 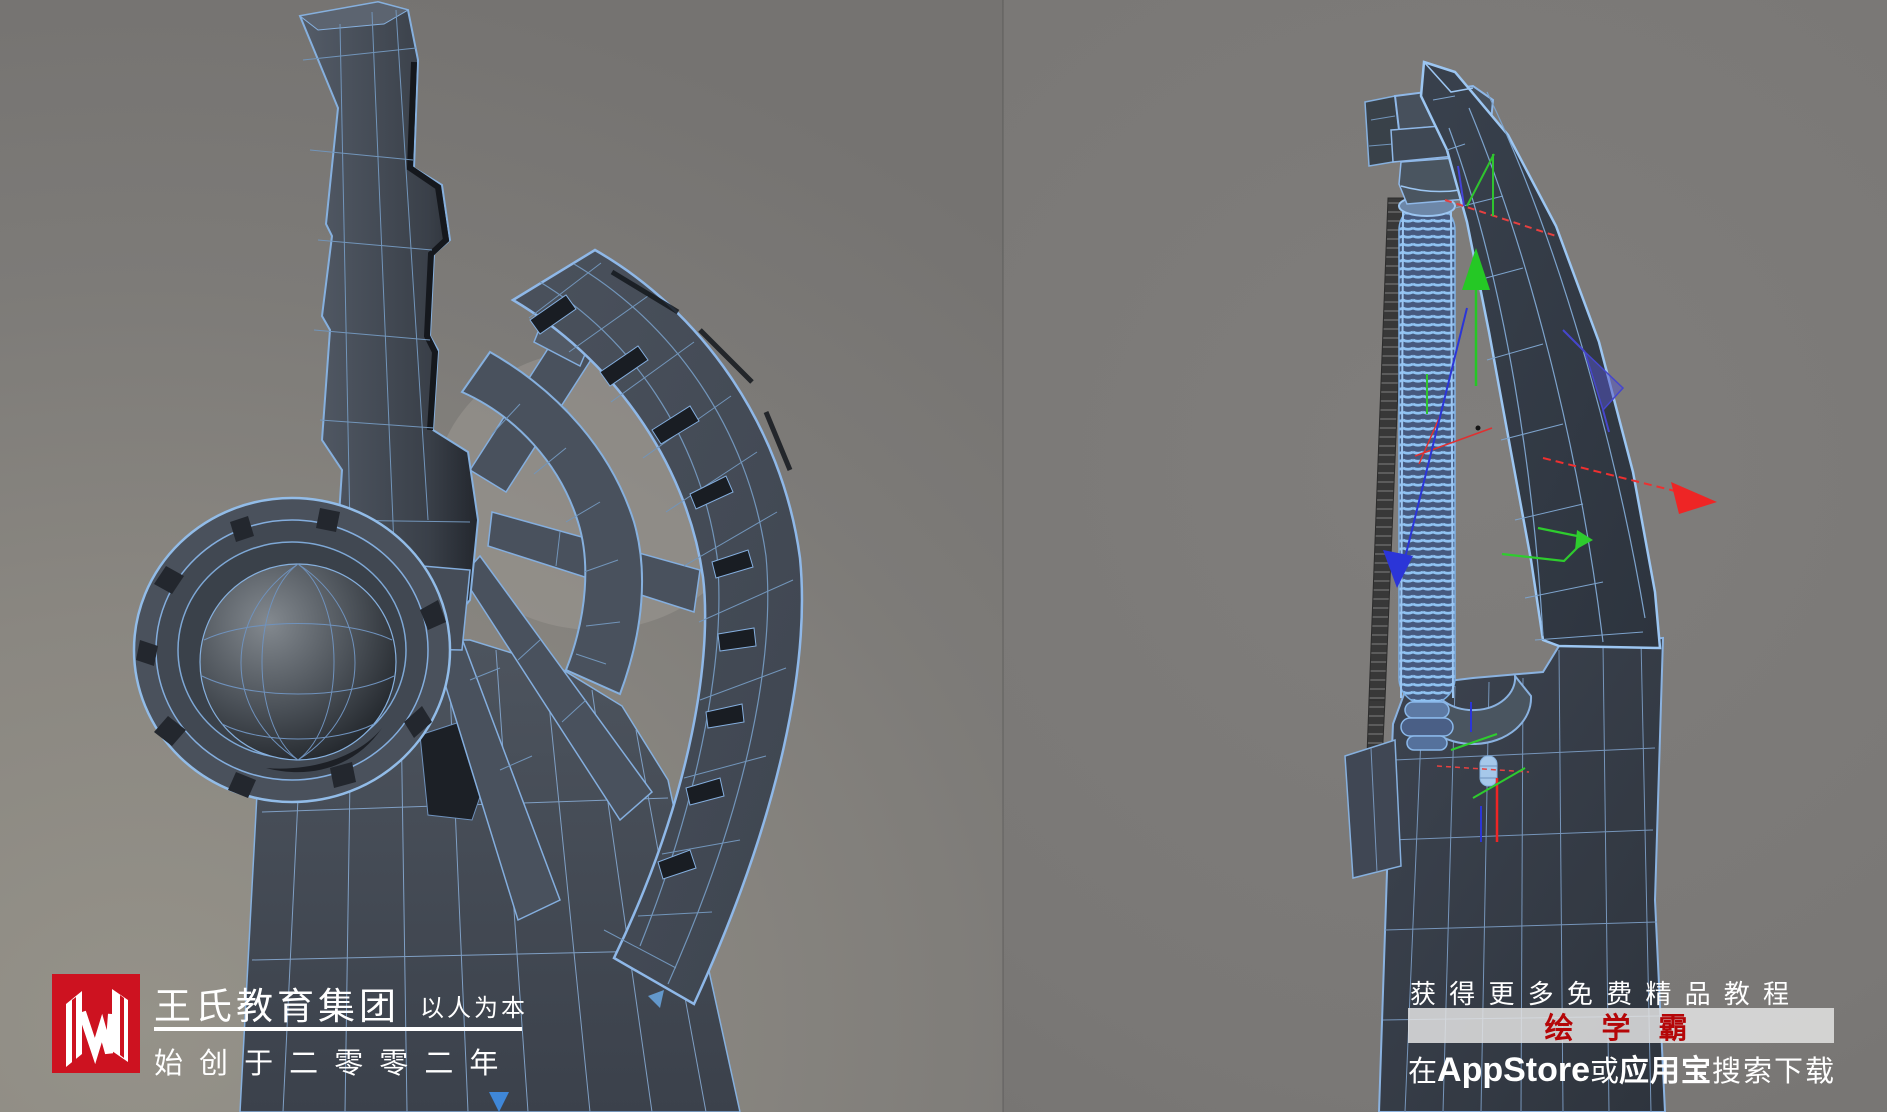 What do you see at coordinates (1488, 771) in the screenshot?
I see `selected-component` at bounding box center [1488, 771].